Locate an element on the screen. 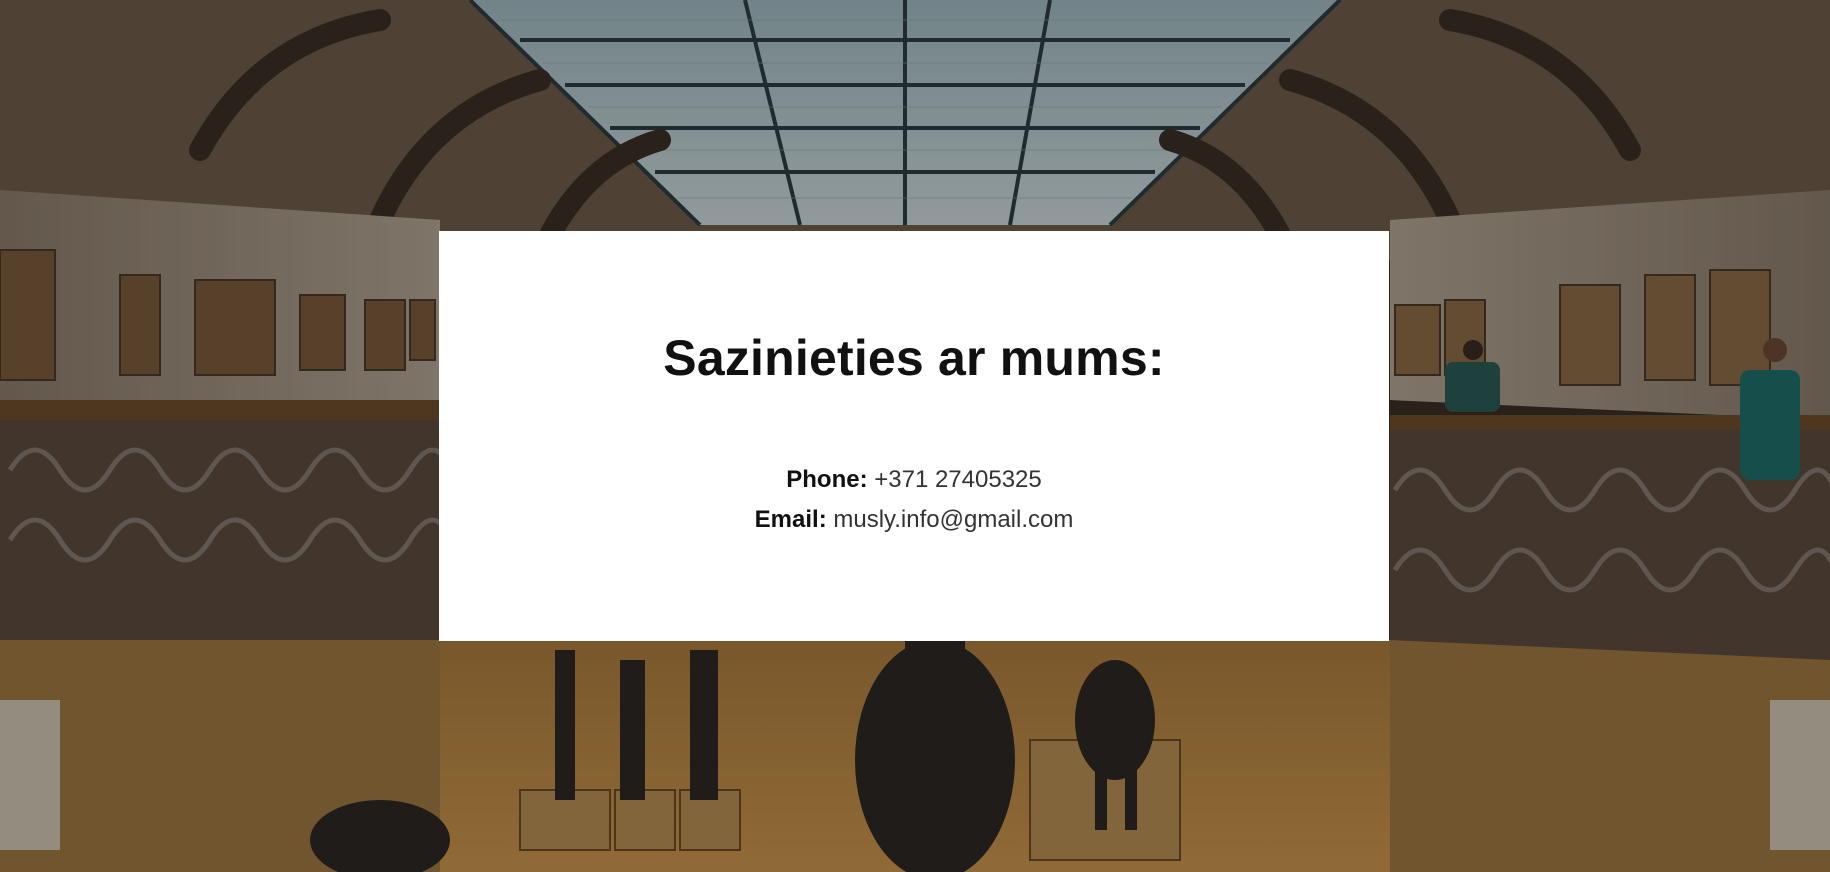 This screenshot has height=872, width=1830. phone-label: Phone: is located at coordinates (827, 479).